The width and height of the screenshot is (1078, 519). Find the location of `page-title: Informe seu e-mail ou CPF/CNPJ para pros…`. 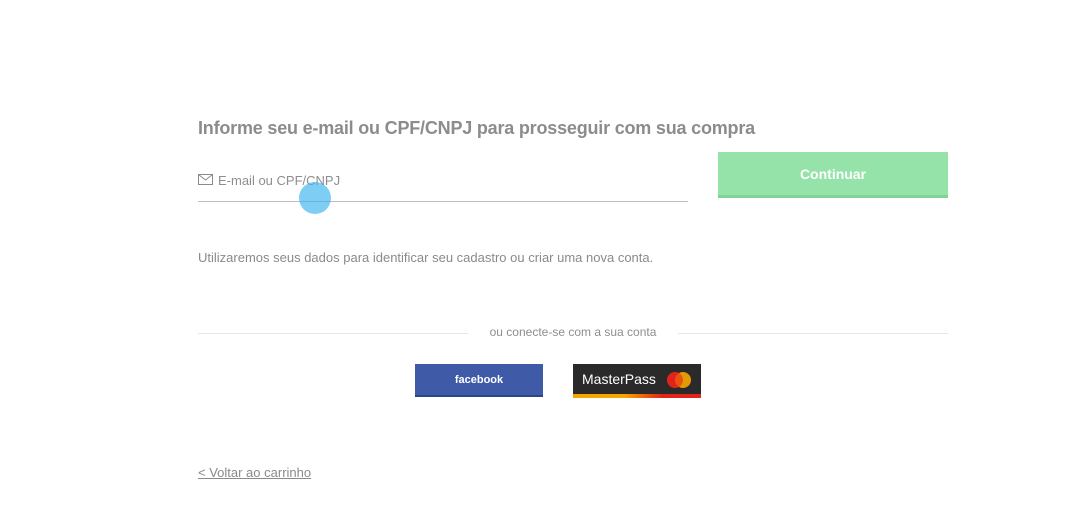

page-title: Informe seu e-mail ou CPF/CNPJ para pros… is located at coordinates (476, 128).